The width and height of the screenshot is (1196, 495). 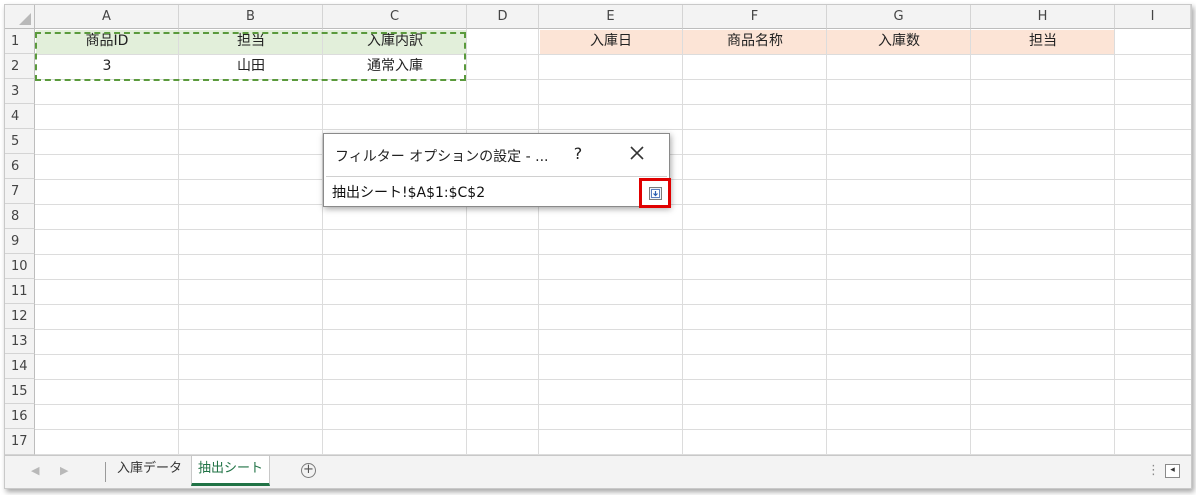 I want to click on column-header-b: B, so click(x=251, y=17).